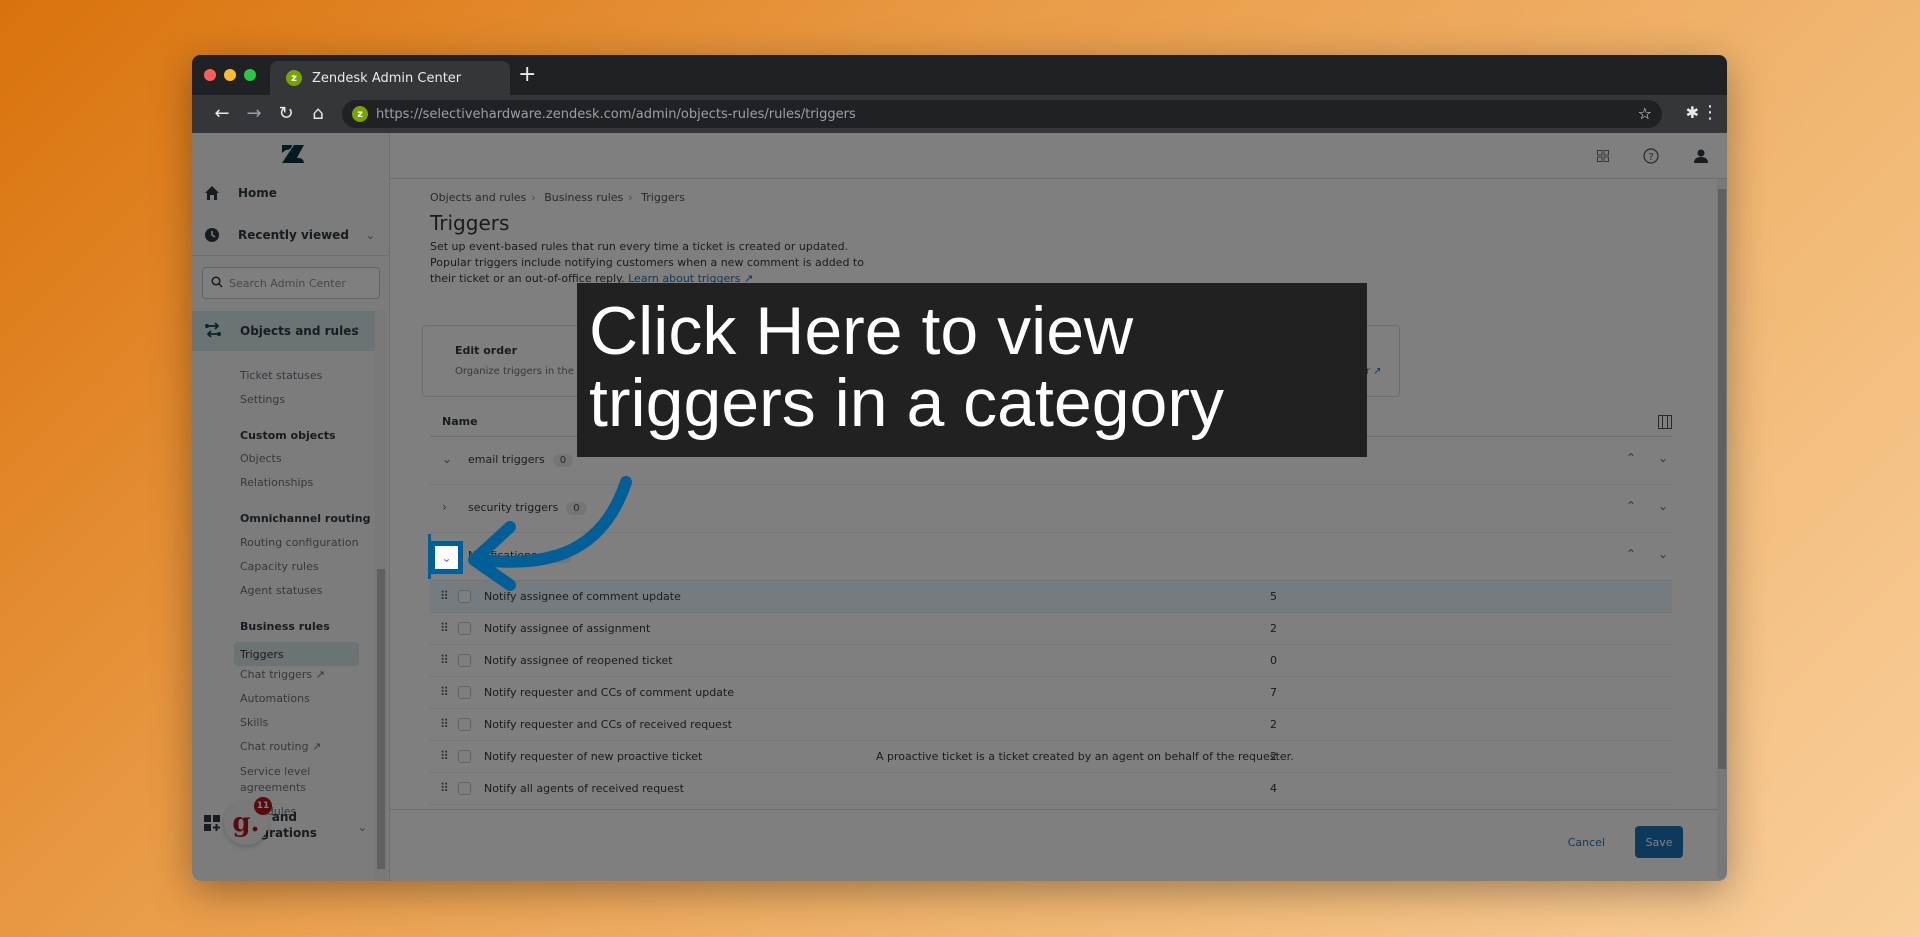 Image resolution: width=1920 pixels, height=937 pixels. What do you see at coordinates (1651, 156) in the screenshot?
I see `help-icon: ?` at bounding box center [1651, 156].